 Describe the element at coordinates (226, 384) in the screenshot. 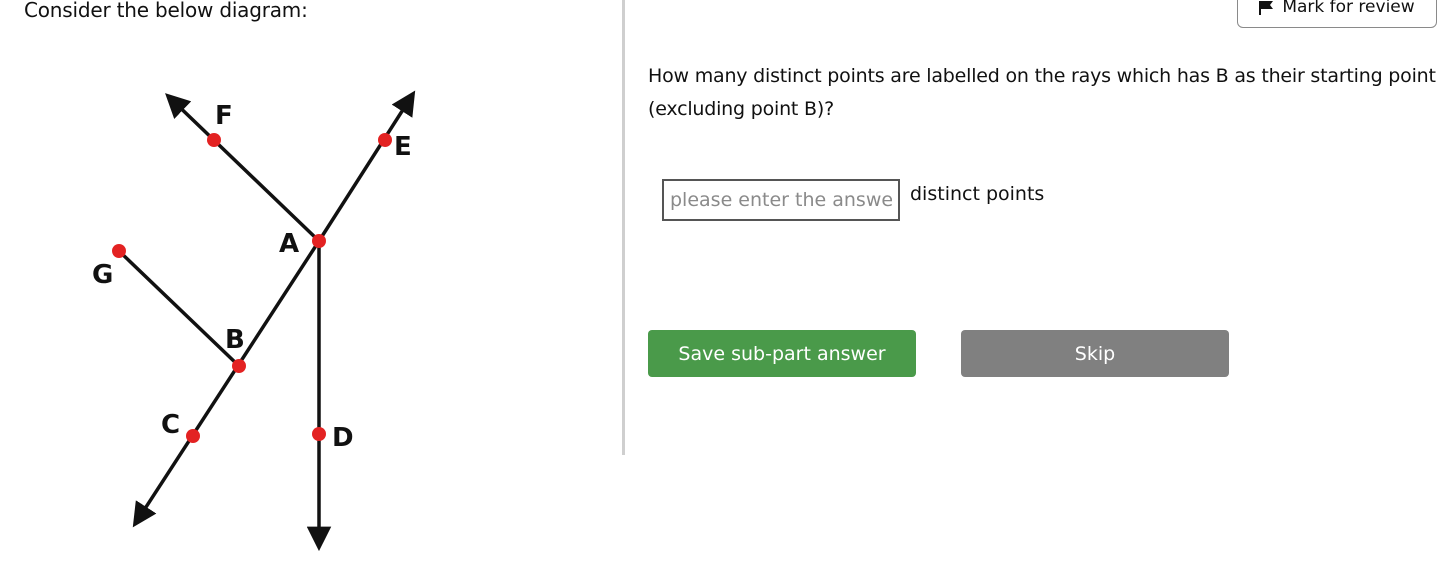

I see `ray-b-c` at that location.